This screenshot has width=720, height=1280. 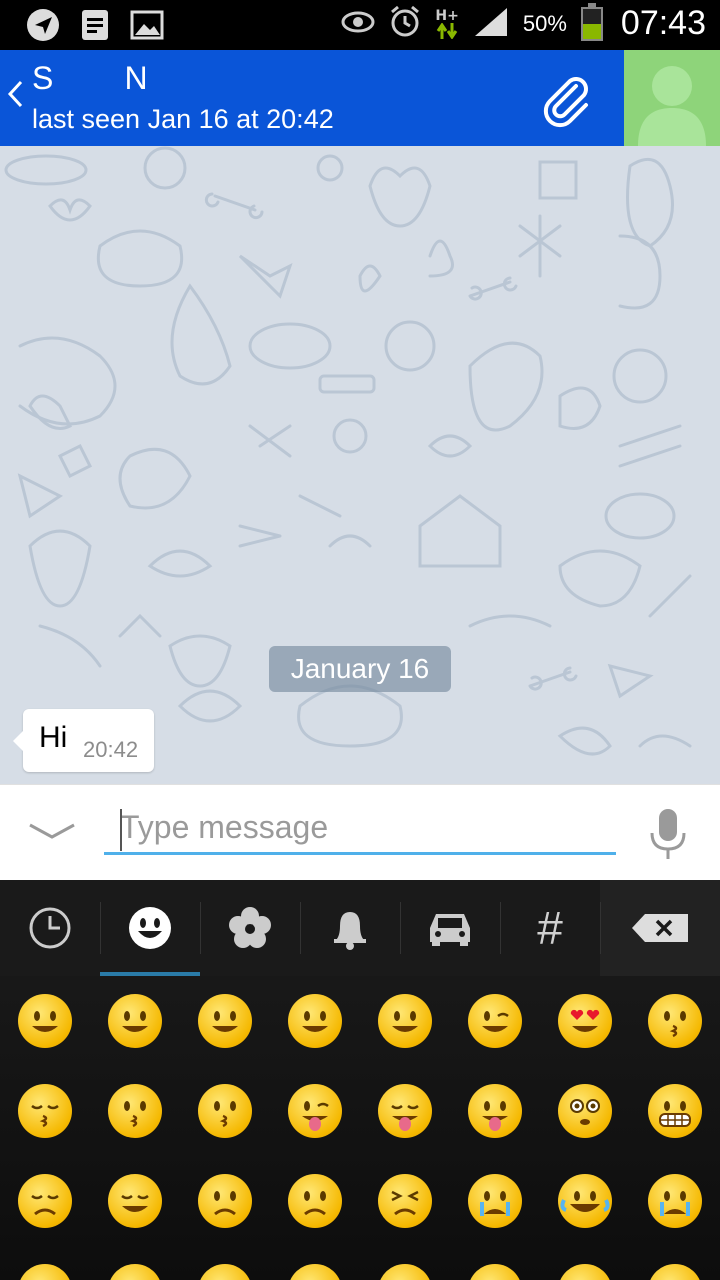 I want to click on grinning-face-emoji, so click(x=45, y=1021).